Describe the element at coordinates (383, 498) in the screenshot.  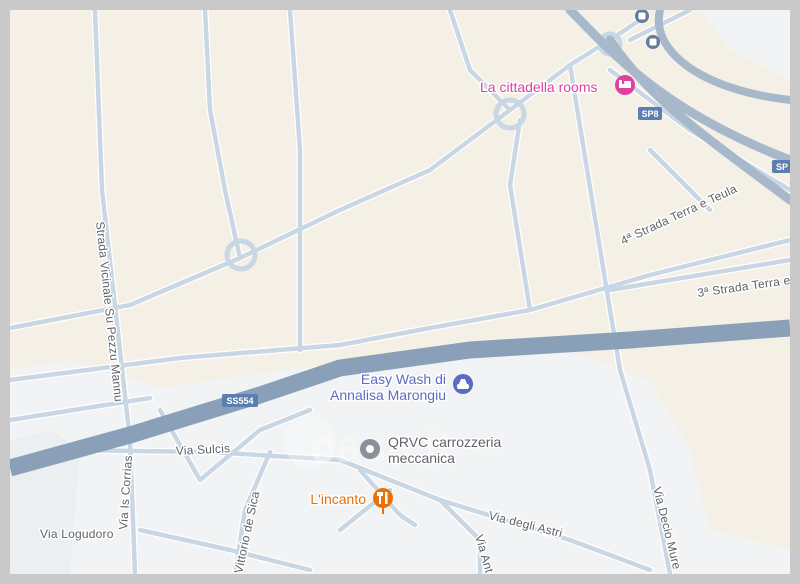
I see `restaurant-icon` at that location.